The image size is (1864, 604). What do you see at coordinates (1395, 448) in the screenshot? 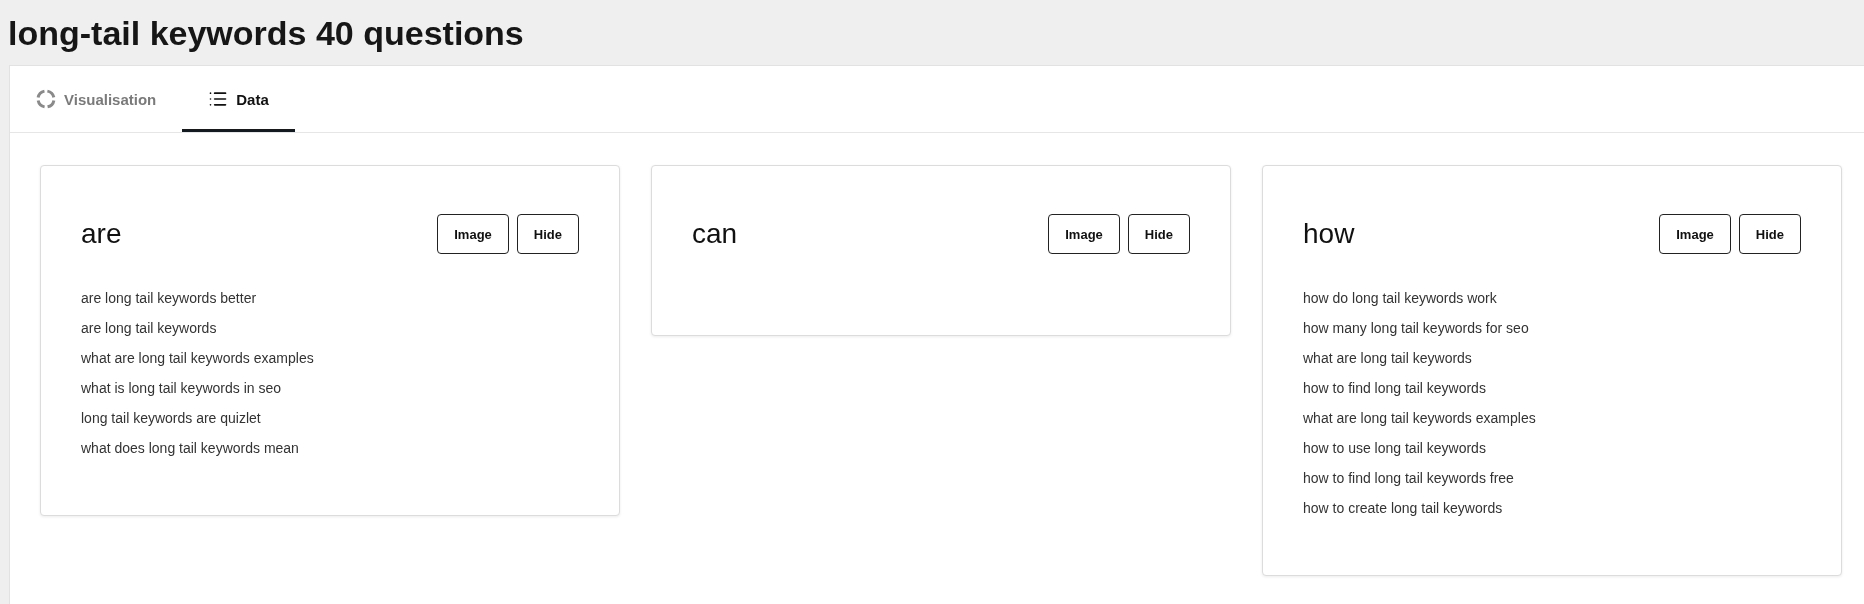
I see `question-text: how to use long tail keywords` at bounding box center [1395, 448].